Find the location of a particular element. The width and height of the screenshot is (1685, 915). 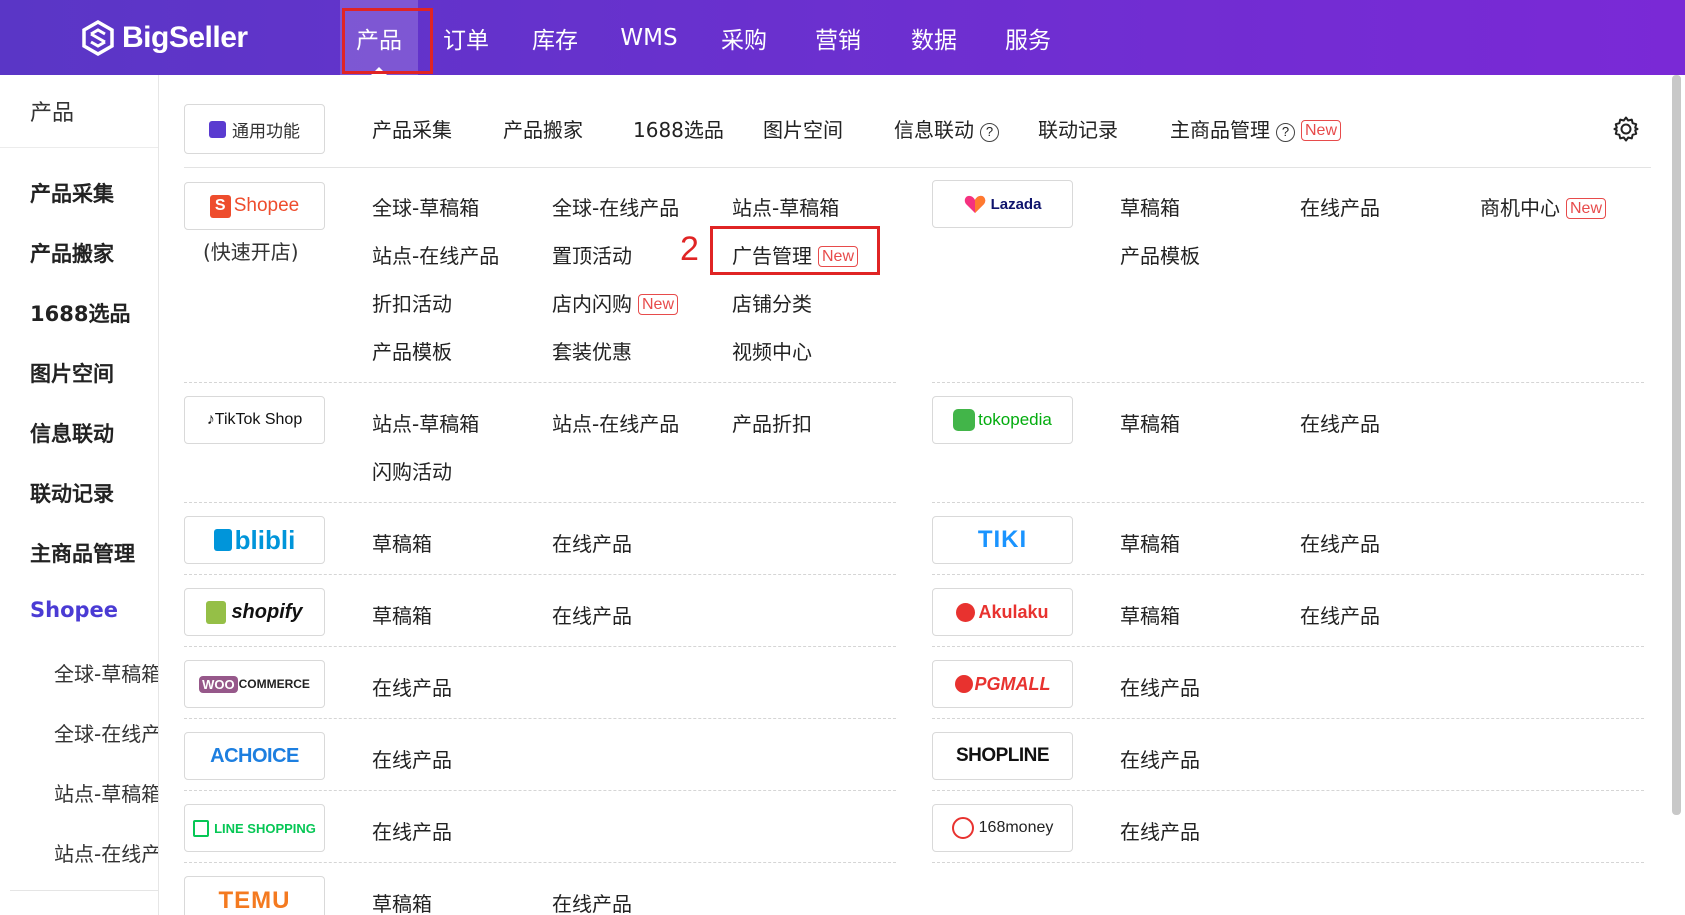

shopee-link-shop-flash-sale: 店内闪购 New is located at coordinates (615, 302).